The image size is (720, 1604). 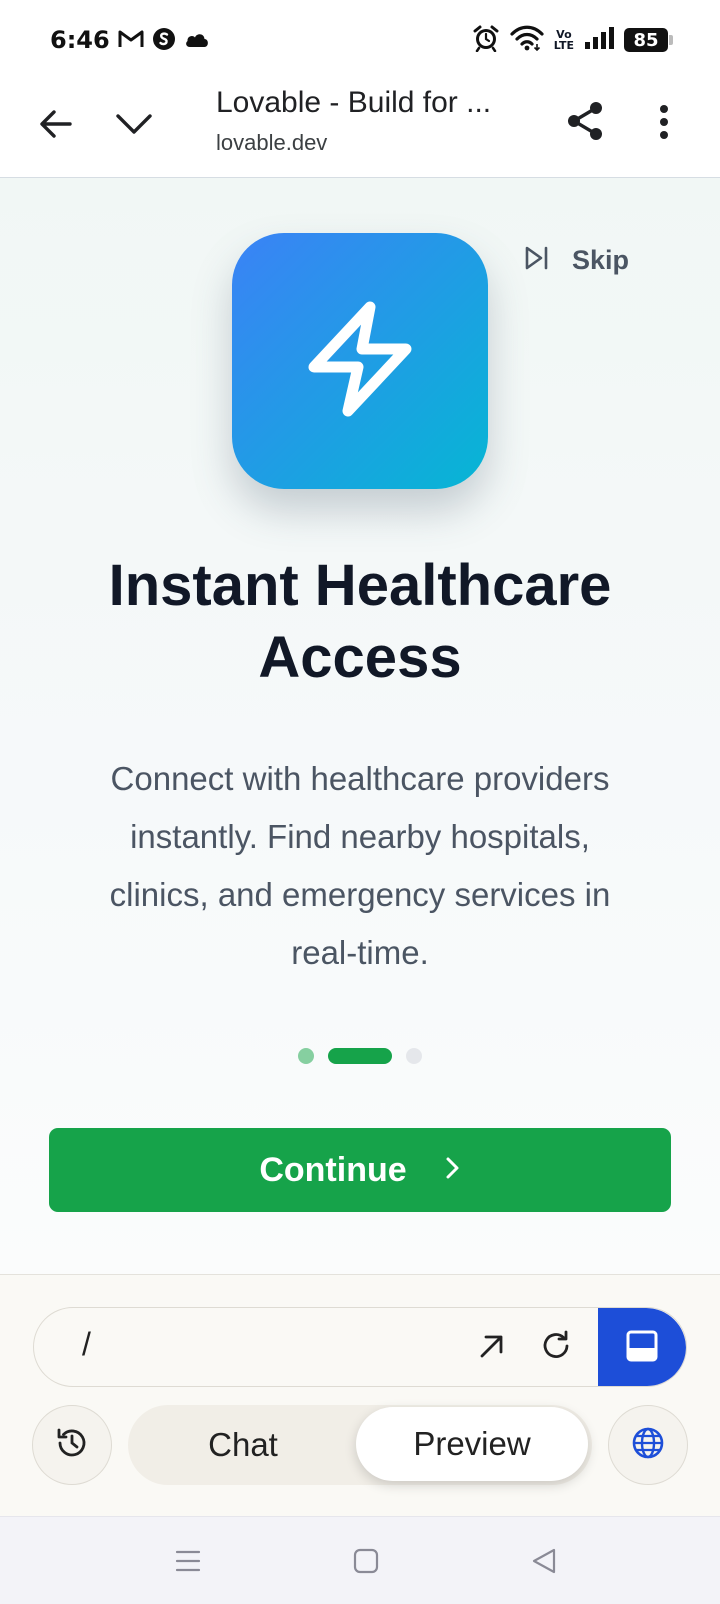 What do you see at coordinates (585, 121) in the screenshot?
I see `share-icon` at bounding box center [585, 121].